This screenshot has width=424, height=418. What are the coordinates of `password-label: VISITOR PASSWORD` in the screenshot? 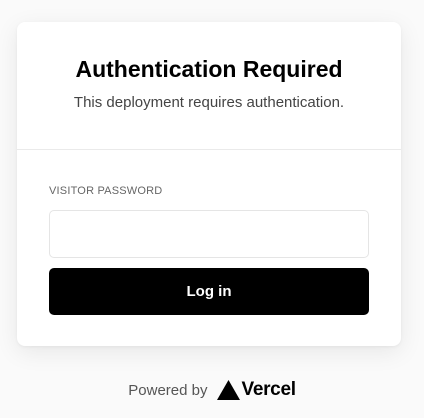 It's located at (106, 191).